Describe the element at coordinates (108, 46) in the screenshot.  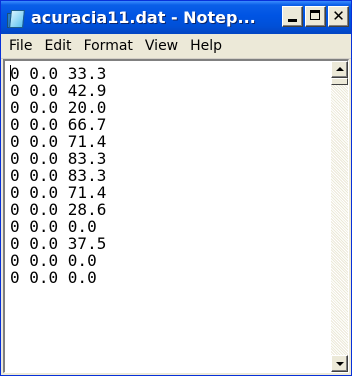
I see `menu-format: Format` at that location.